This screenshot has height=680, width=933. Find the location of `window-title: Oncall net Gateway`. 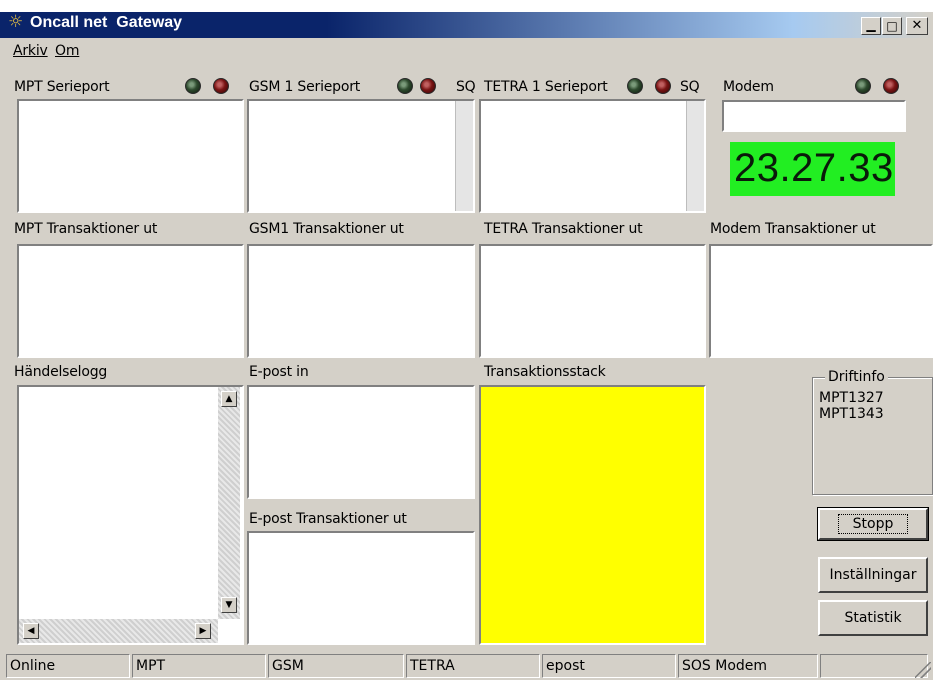

window-title: Oncall net Gateway is located at coordinates (106, 22).